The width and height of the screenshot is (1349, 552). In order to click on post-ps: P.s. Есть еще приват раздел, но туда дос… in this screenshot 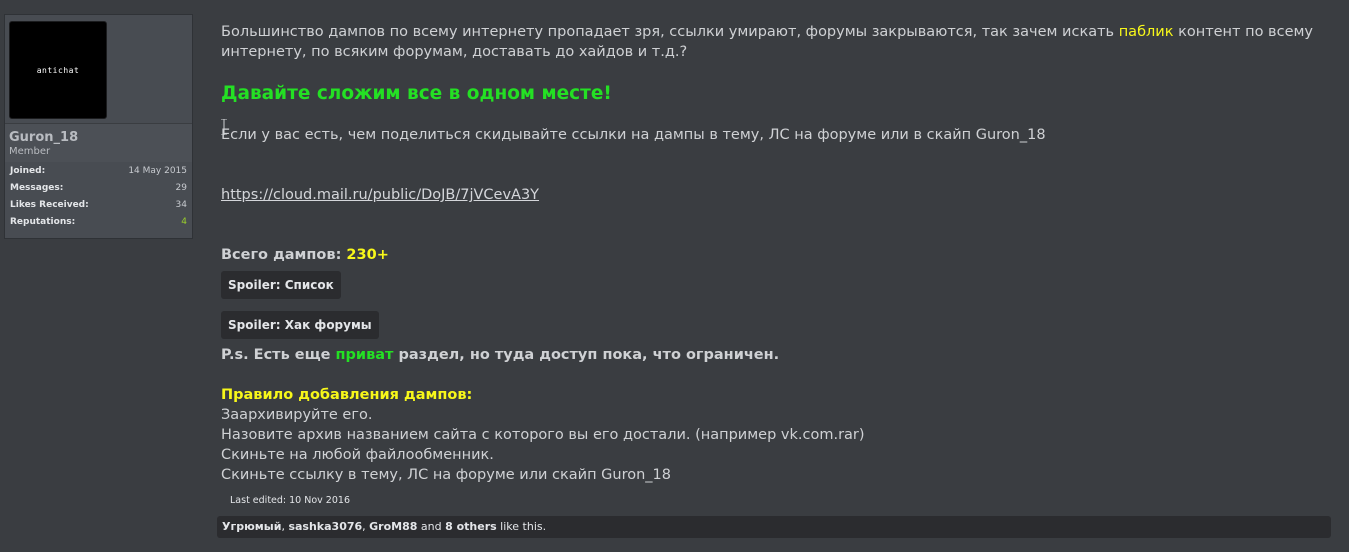, I will do `click(500, 355)`.